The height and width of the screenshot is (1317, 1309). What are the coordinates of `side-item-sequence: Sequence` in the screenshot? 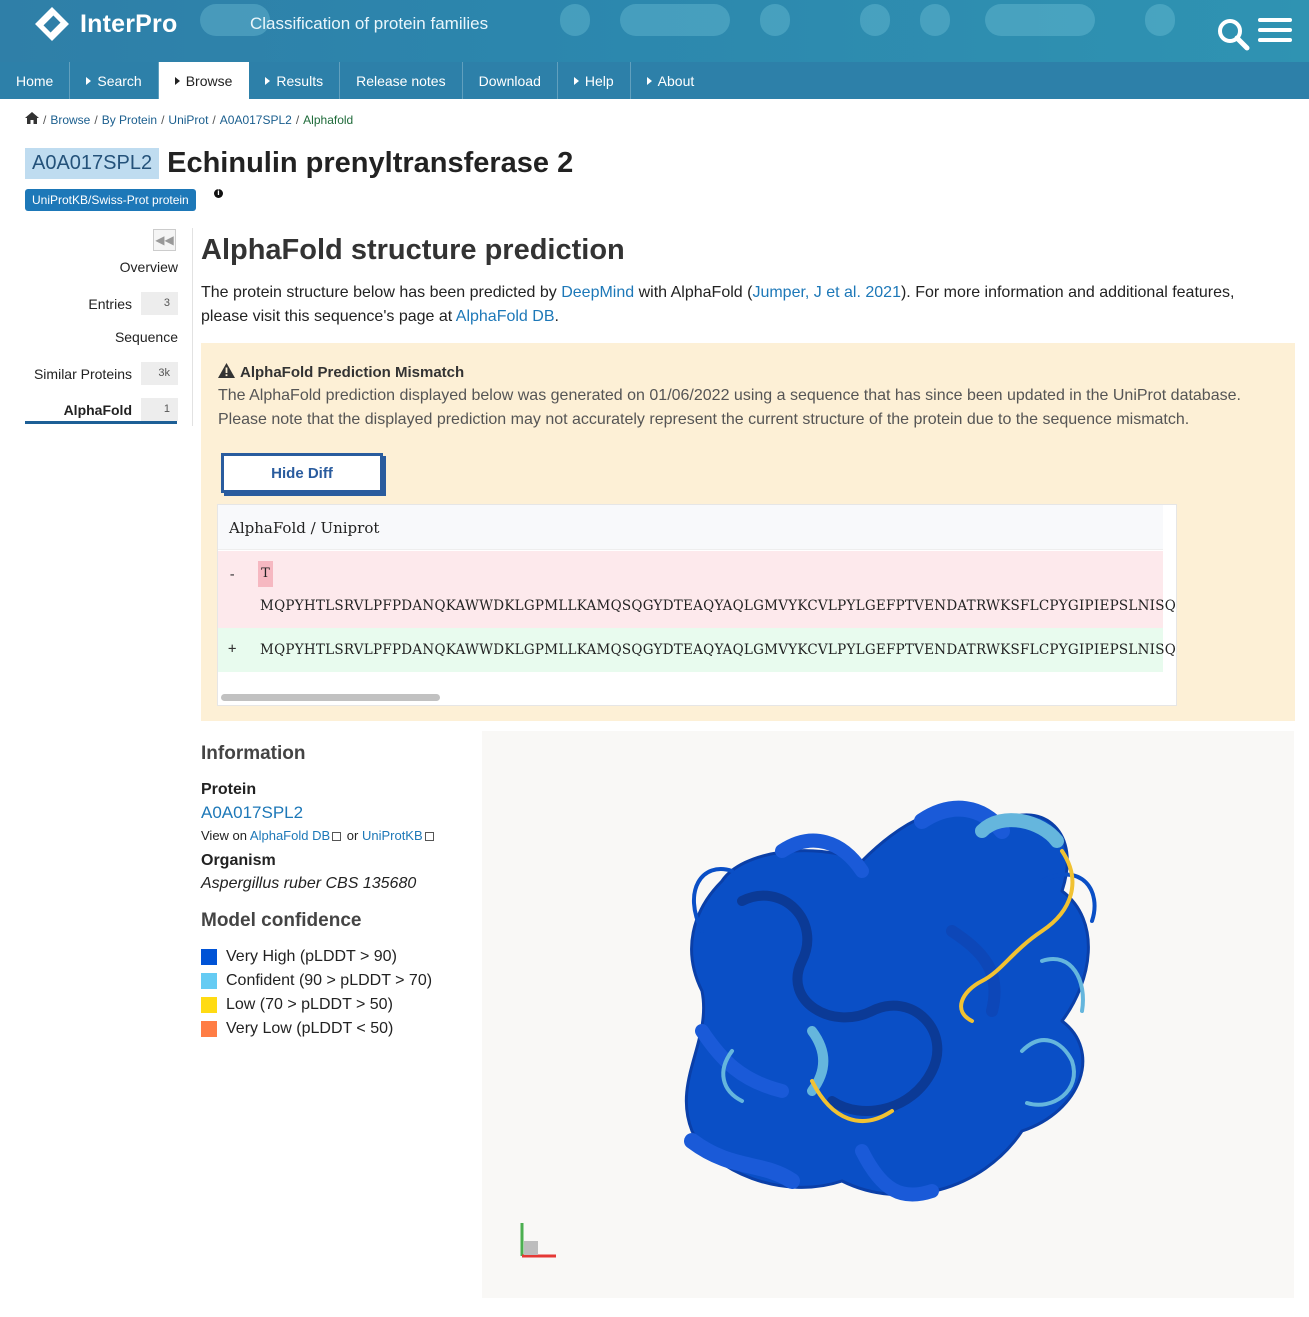 It's located at (146, 337).